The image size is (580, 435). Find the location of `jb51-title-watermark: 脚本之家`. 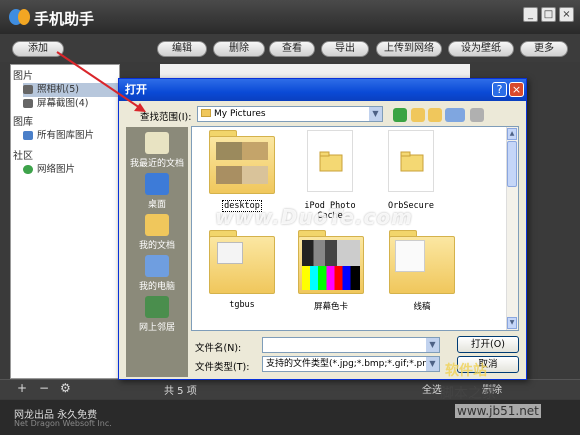

jb51-title-watermark: 脚本之家 is located at coordinates (468, 394).